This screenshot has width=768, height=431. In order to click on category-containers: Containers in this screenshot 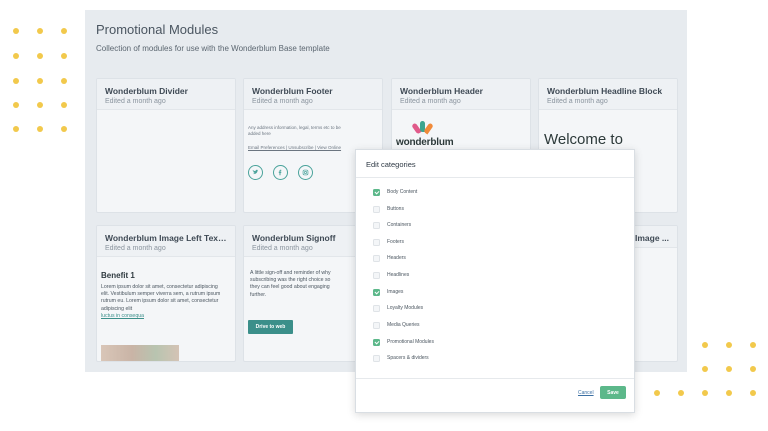, I will do `click(392, 225)`.